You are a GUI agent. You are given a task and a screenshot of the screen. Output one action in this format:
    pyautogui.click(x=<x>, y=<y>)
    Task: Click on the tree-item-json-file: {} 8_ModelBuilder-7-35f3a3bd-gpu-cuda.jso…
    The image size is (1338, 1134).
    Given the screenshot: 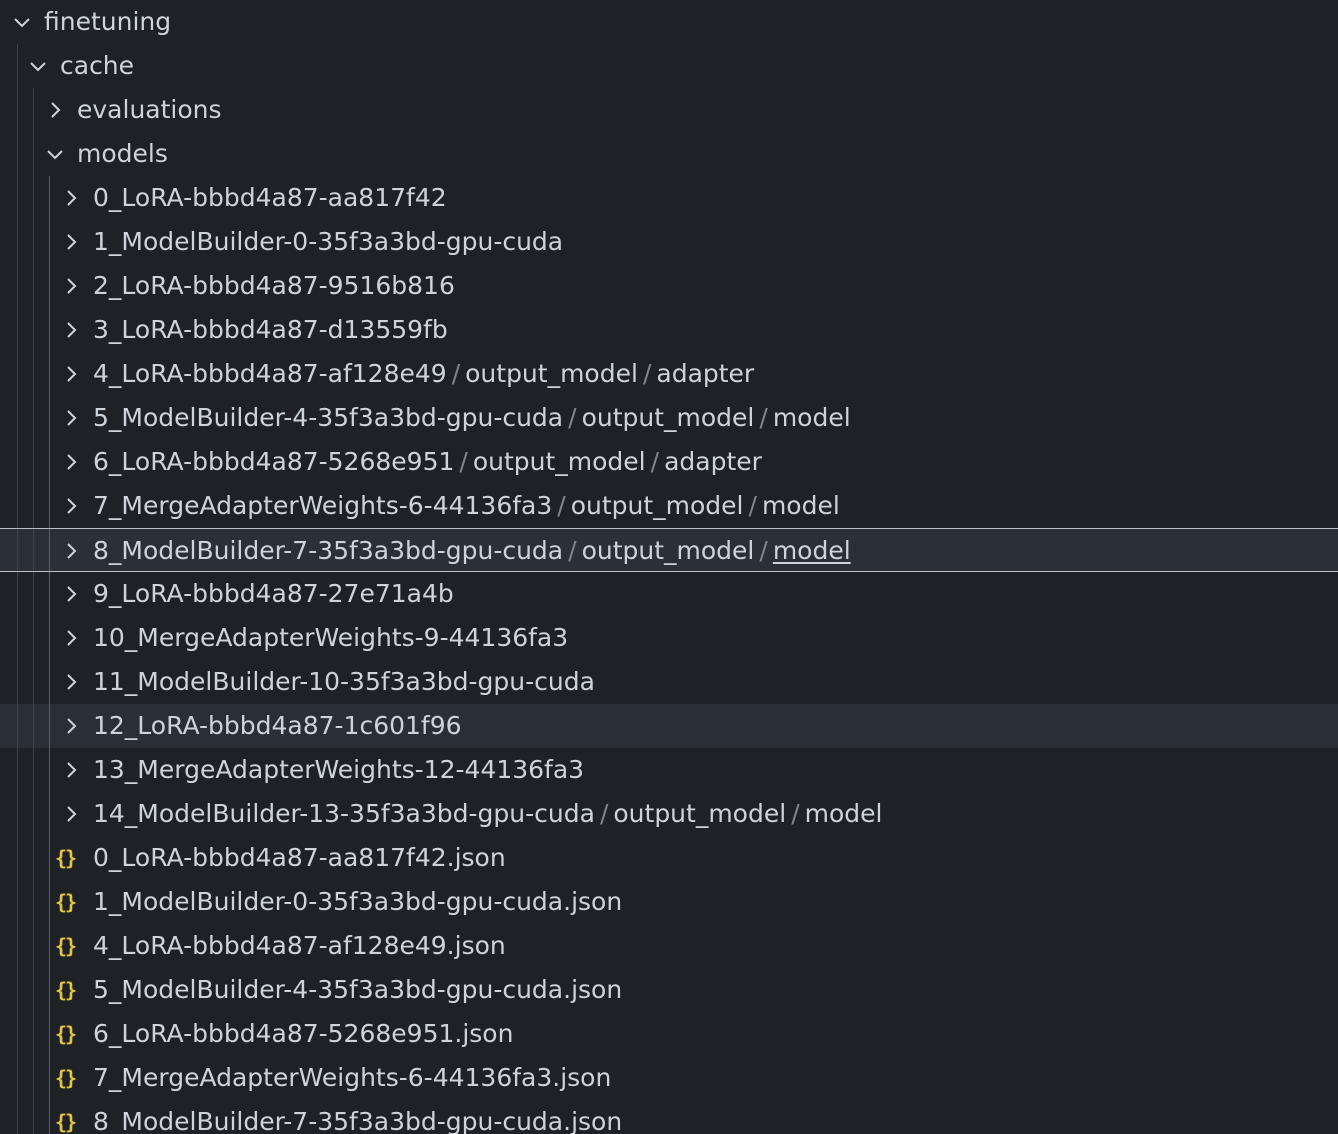 What is the action you would take?
    pyautogui.click(x=669, y=1117)
    